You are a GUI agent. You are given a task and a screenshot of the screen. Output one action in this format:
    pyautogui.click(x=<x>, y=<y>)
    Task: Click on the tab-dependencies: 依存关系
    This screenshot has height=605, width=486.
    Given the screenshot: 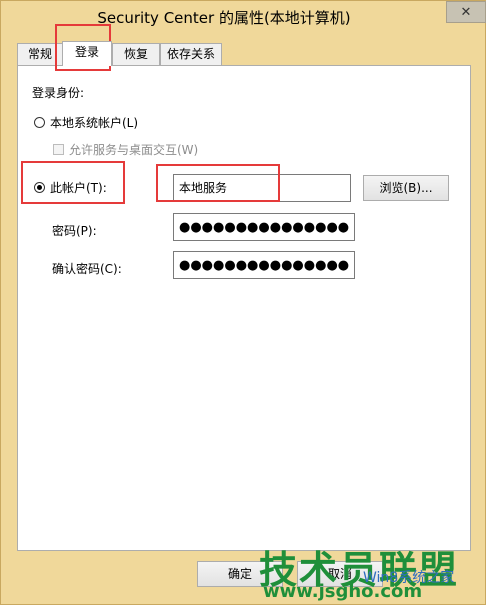 What is the action you would take?
    pyautogui.click(x=191, y=54)
    